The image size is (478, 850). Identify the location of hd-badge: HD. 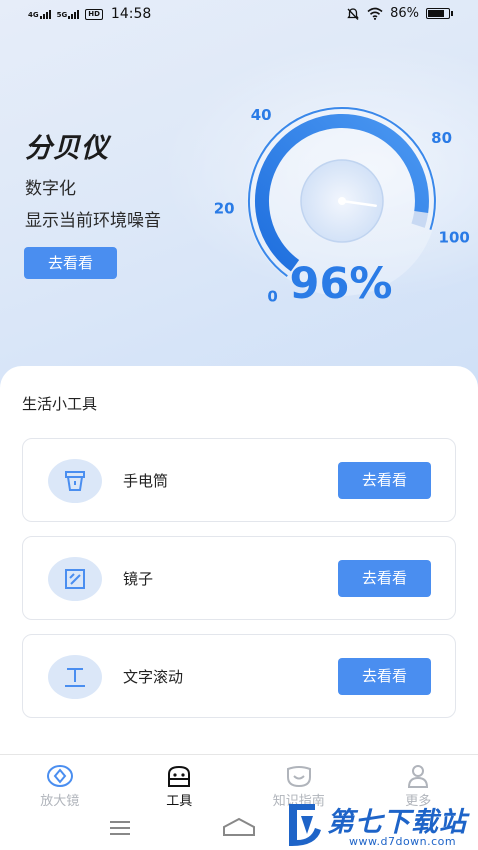
(94, 14).